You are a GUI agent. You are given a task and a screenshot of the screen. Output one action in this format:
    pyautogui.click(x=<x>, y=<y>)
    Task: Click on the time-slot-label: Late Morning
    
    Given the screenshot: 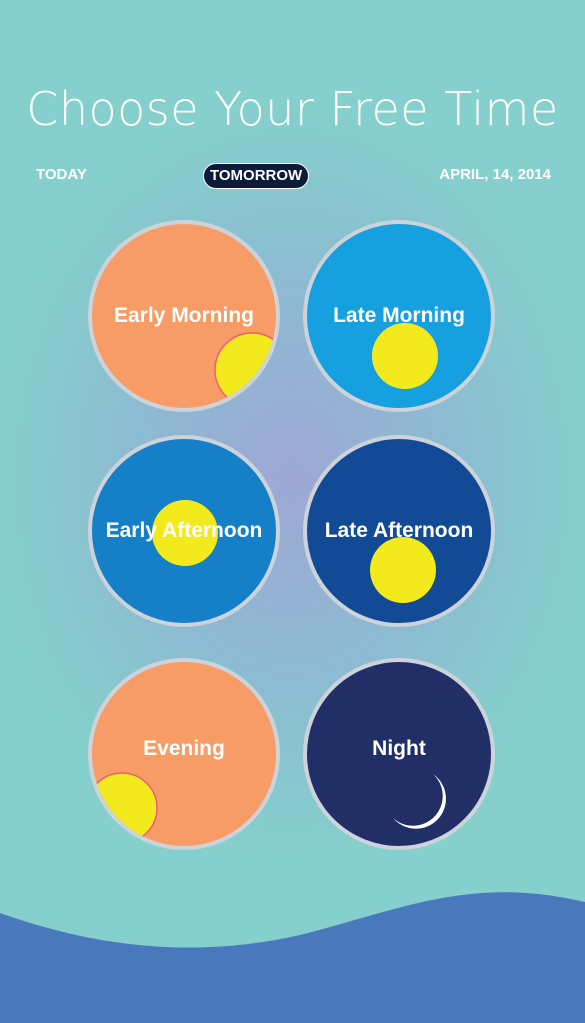 What is the action you would take?
    pyautogui.click(x=399, y=315)
    